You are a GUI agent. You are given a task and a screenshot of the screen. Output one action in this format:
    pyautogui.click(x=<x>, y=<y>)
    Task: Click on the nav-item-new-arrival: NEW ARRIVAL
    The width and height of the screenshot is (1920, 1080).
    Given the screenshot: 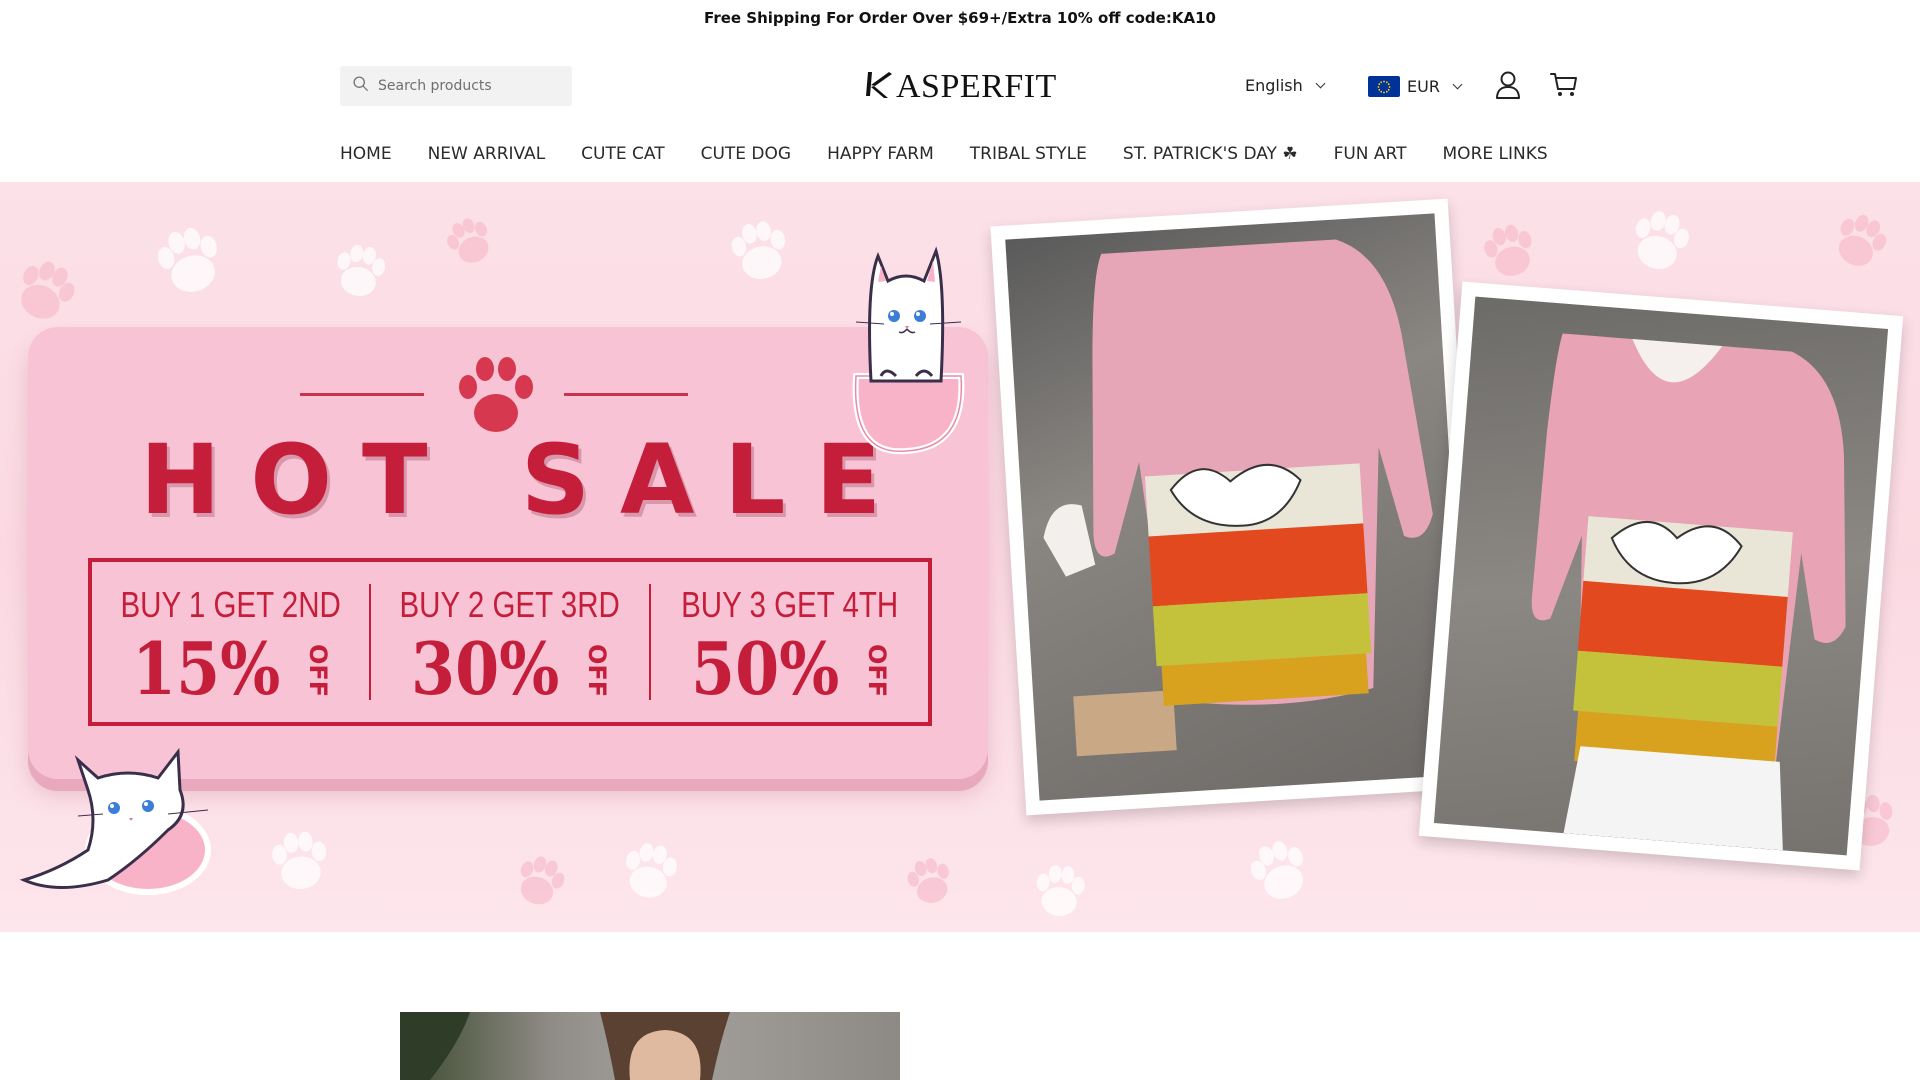 What is the action you would take?
    pyautogui.click(x=487, y=154)
    